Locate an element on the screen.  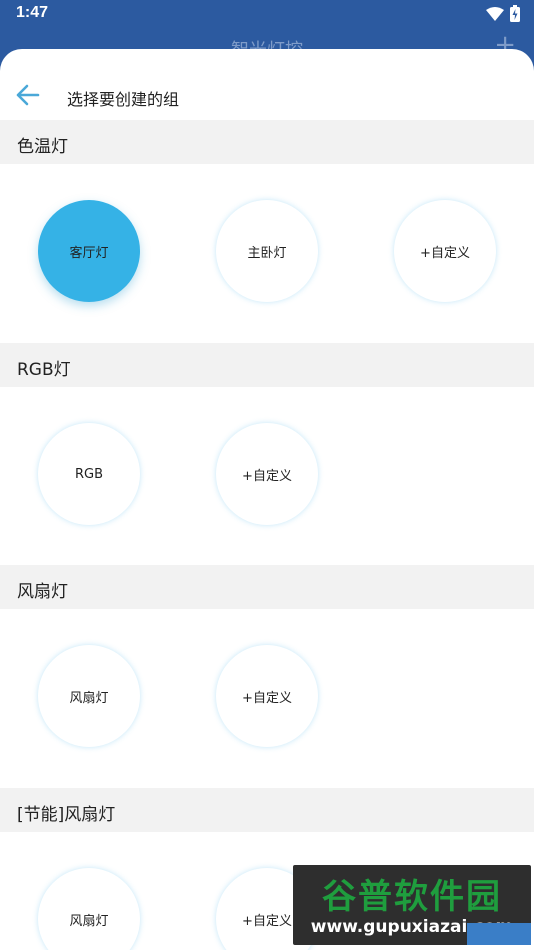
section-label: 色温灯 is located at coordinates (42, 147).